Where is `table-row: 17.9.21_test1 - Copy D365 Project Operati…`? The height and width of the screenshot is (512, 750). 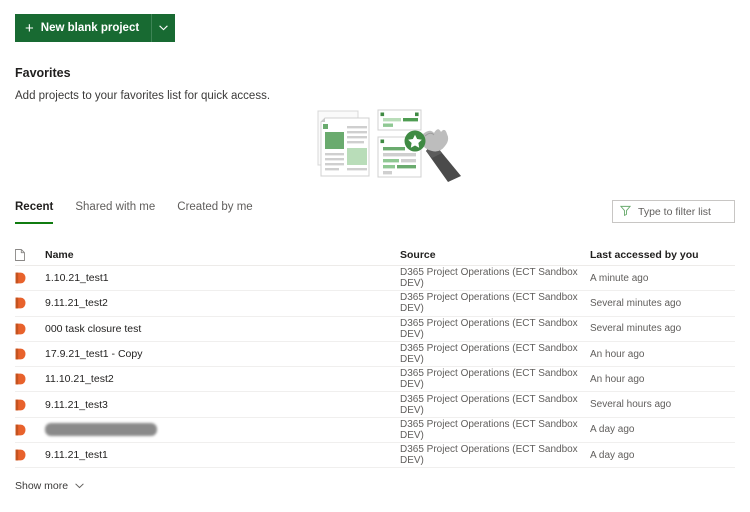
table-row: 17.9.21_test1 - Copy D365 Project Operati… is located at coordinates (375, 355).